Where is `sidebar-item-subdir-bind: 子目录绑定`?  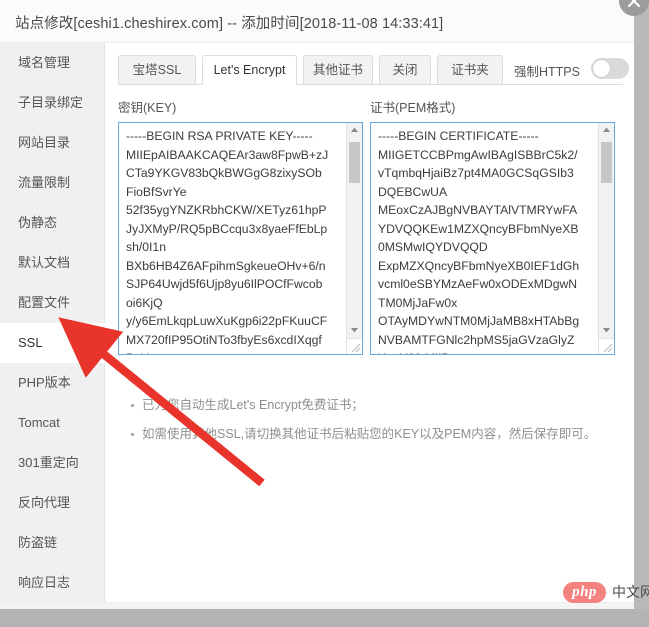 sidebar-item-subdir-bind: 子目录绑定 is located at coordinates (52, 103).